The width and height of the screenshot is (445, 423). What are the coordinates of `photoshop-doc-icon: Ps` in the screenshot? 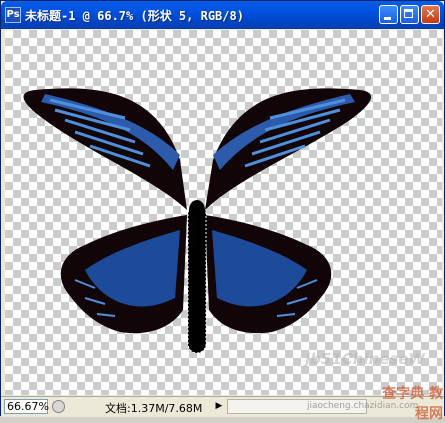 It's located at (13, 15).